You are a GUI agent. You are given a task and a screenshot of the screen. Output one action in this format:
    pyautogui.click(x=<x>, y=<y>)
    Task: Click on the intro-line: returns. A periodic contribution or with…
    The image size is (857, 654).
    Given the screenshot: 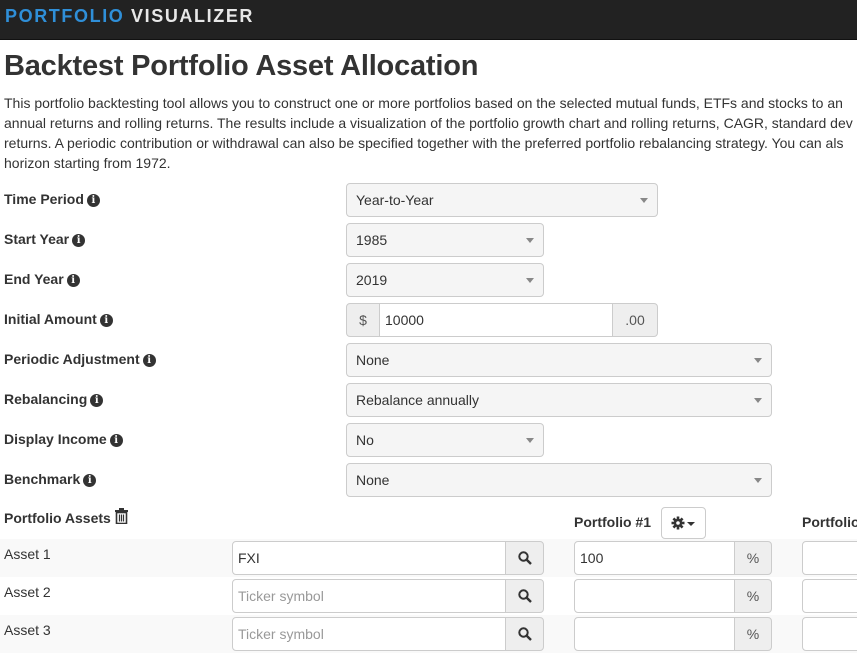 What is the action you would take?
    pyautogui.click(x=424, y=143)
    